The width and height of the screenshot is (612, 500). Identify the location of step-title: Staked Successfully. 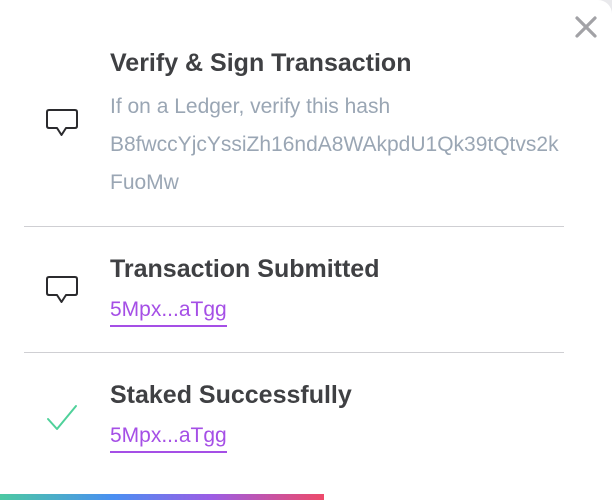
(231, 395).